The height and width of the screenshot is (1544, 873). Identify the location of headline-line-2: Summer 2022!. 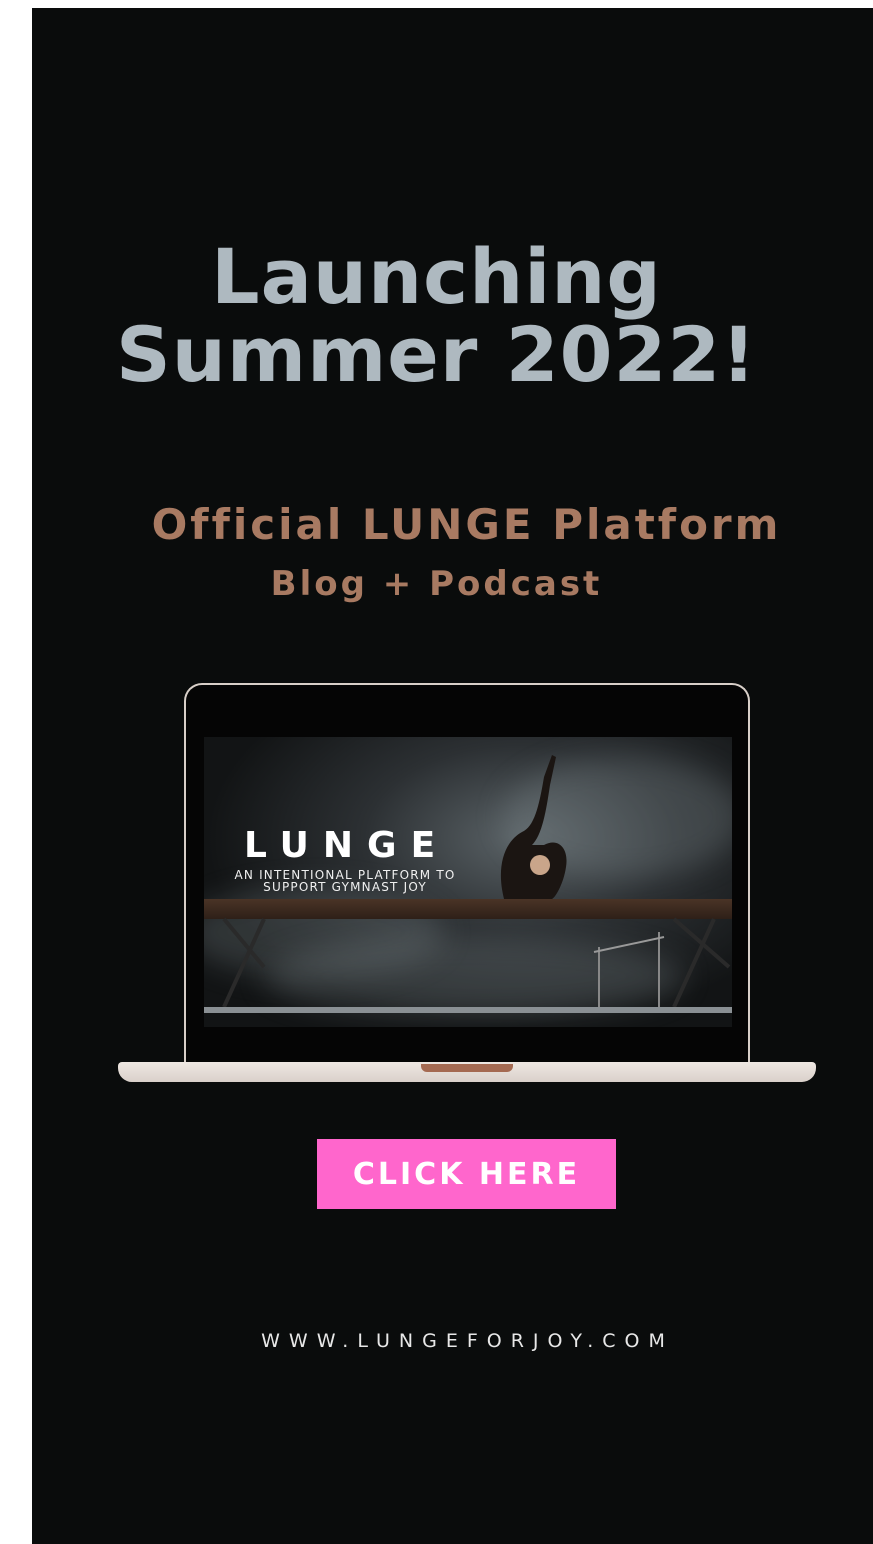
(436, 354).